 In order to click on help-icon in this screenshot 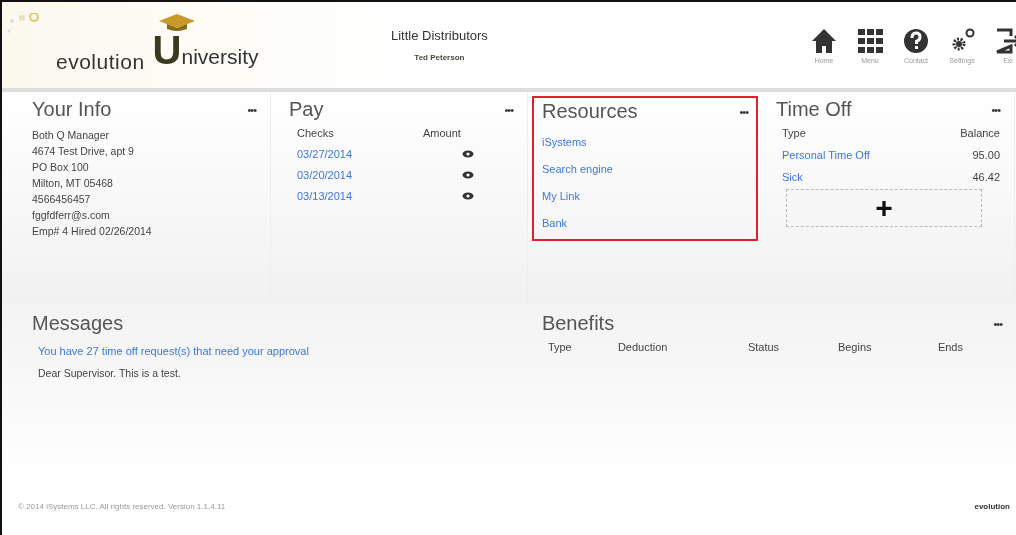, I will do `click(916, 40)`.